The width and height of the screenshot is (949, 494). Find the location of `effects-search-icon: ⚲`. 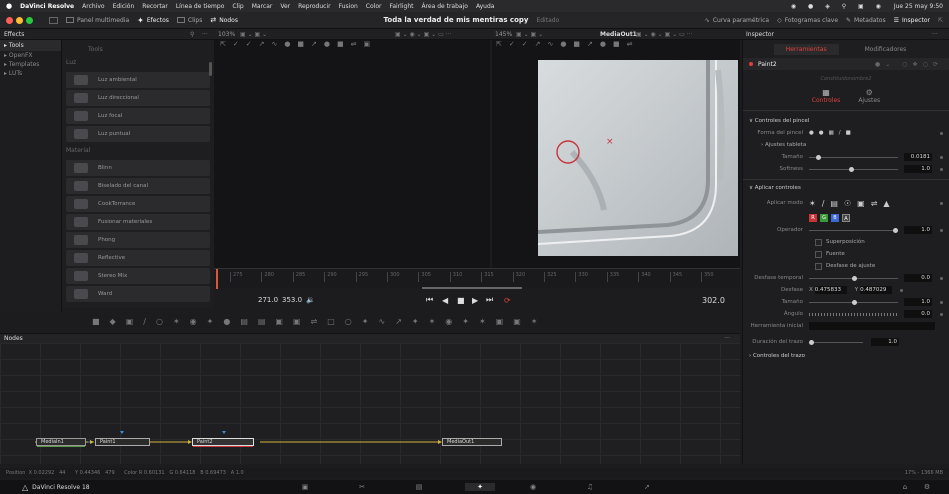

effects-search-icon: ⚲ is located at coordinates (192, 34).